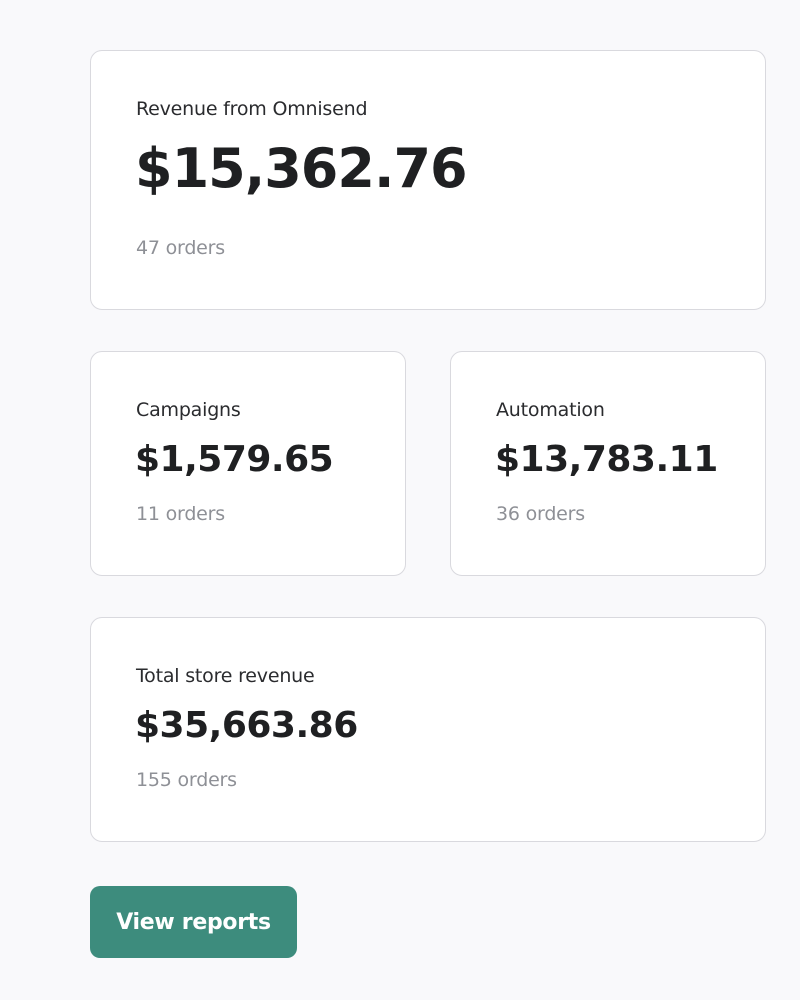 Image resolution: width=800 pixels, height=1000 pixels. I want to click on automation-orders-count: 36 orders, so click(540, 514).